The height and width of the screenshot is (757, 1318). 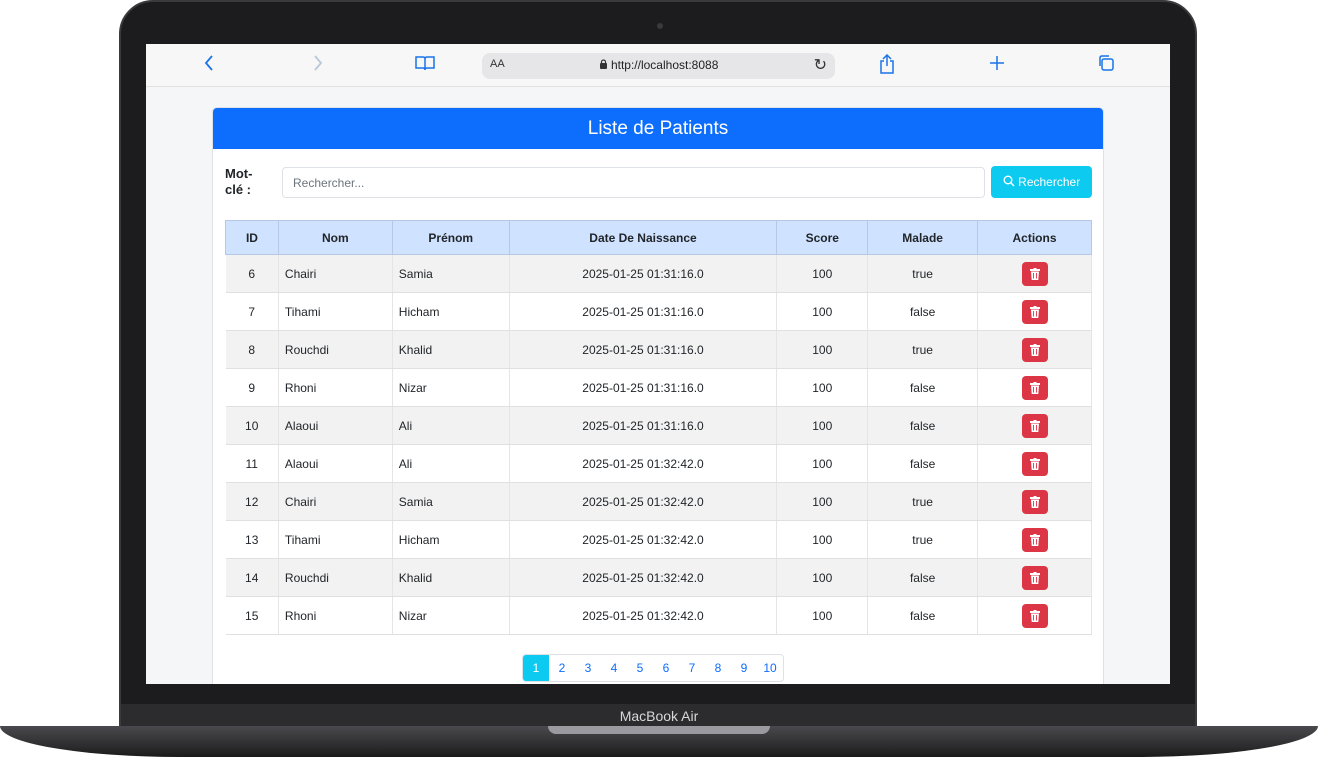 I want to click on table-row: 6 Chairi Samia 2025-01-25 01:31:16.0 100 true, so click(x=658, y=273).